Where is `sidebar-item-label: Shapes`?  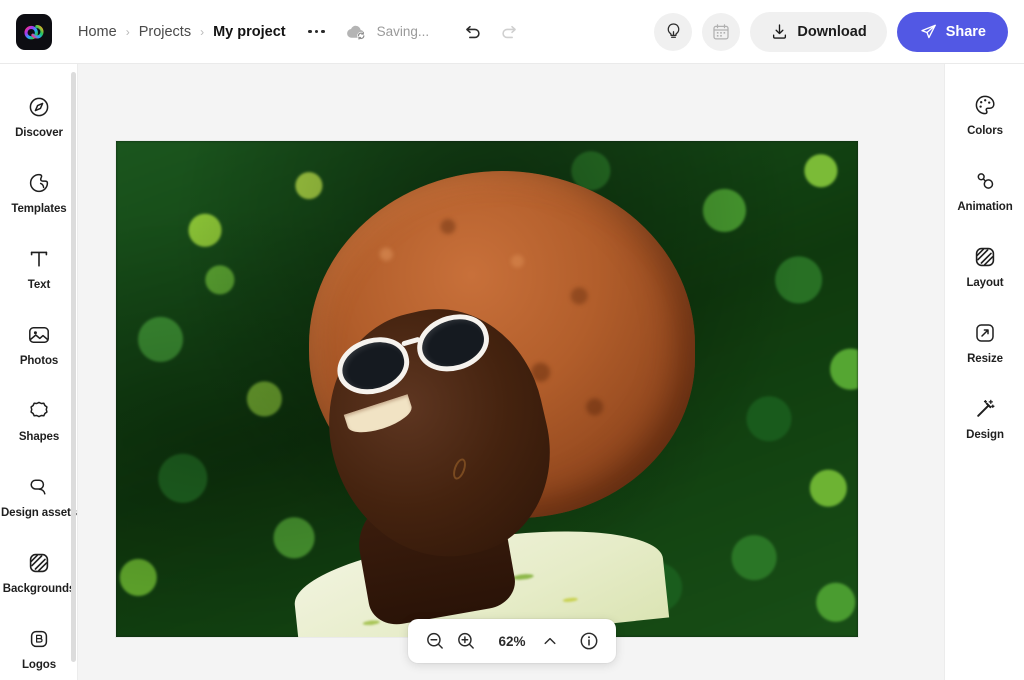
sidebar-item-label: Shapes is located at coordinates (39, 436).